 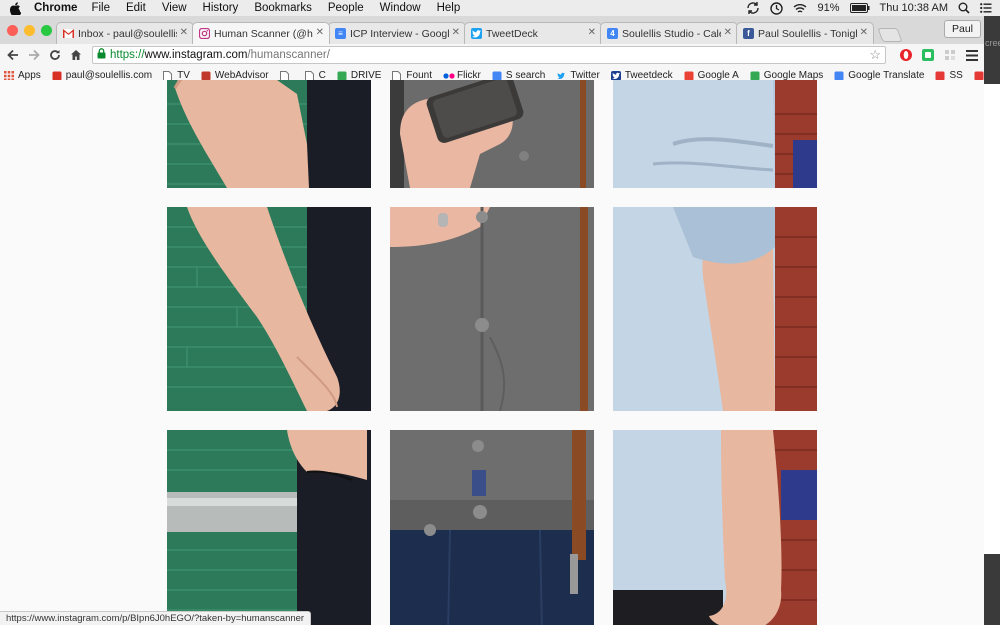 I want to click on maps-icon, so click(x=755, y=76).